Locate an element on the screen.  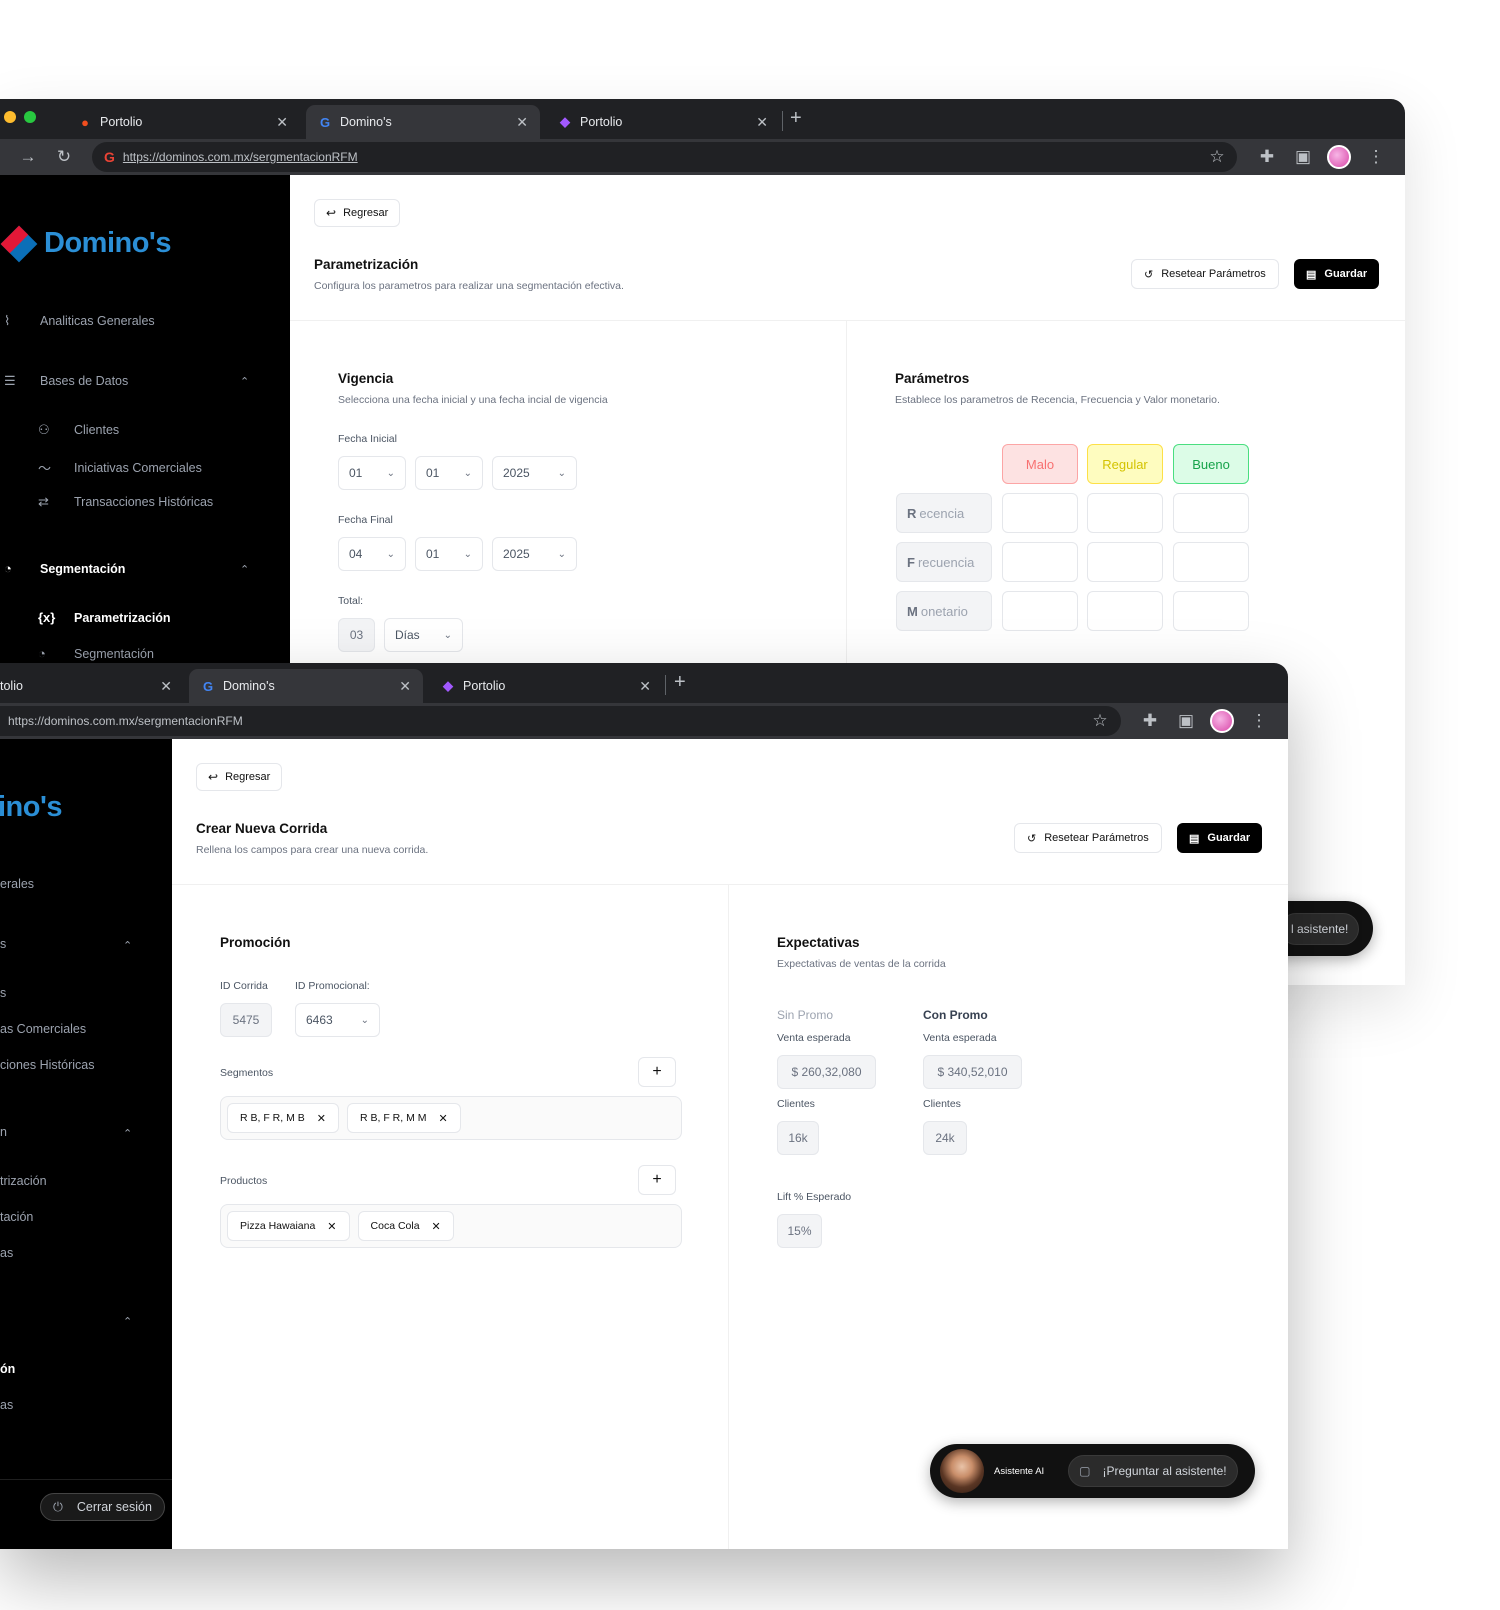
database-icon: ☰ is located at coordinates (10, 380).